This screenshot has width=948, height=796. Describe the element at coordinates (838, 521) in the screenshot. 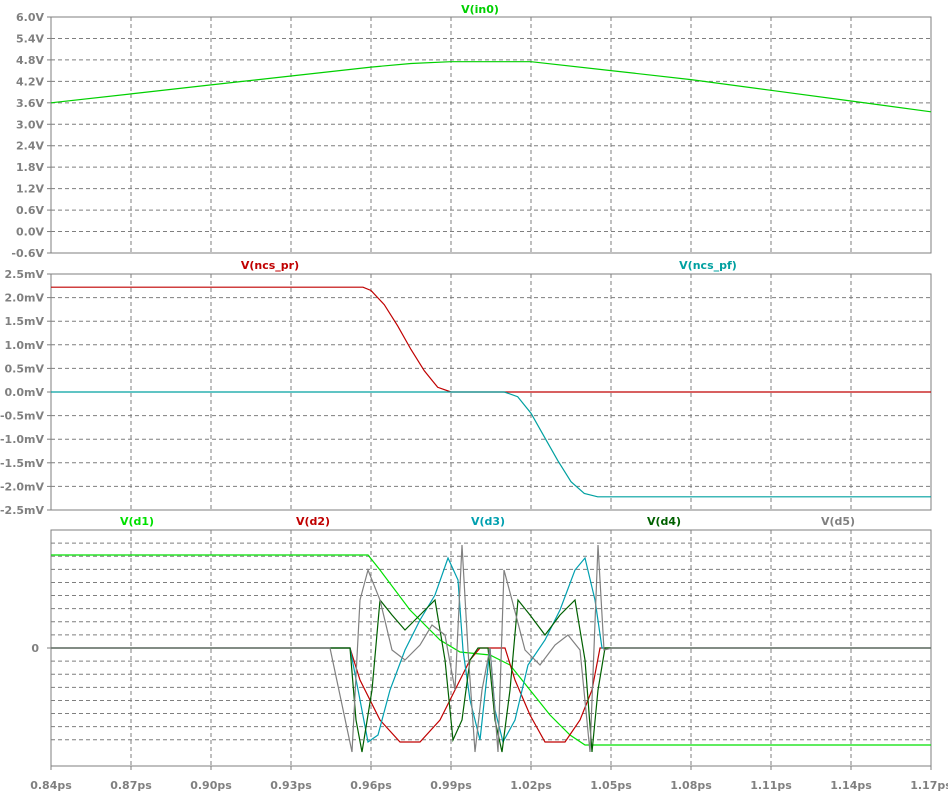

I see `legend-label: V(d5)` at that location.